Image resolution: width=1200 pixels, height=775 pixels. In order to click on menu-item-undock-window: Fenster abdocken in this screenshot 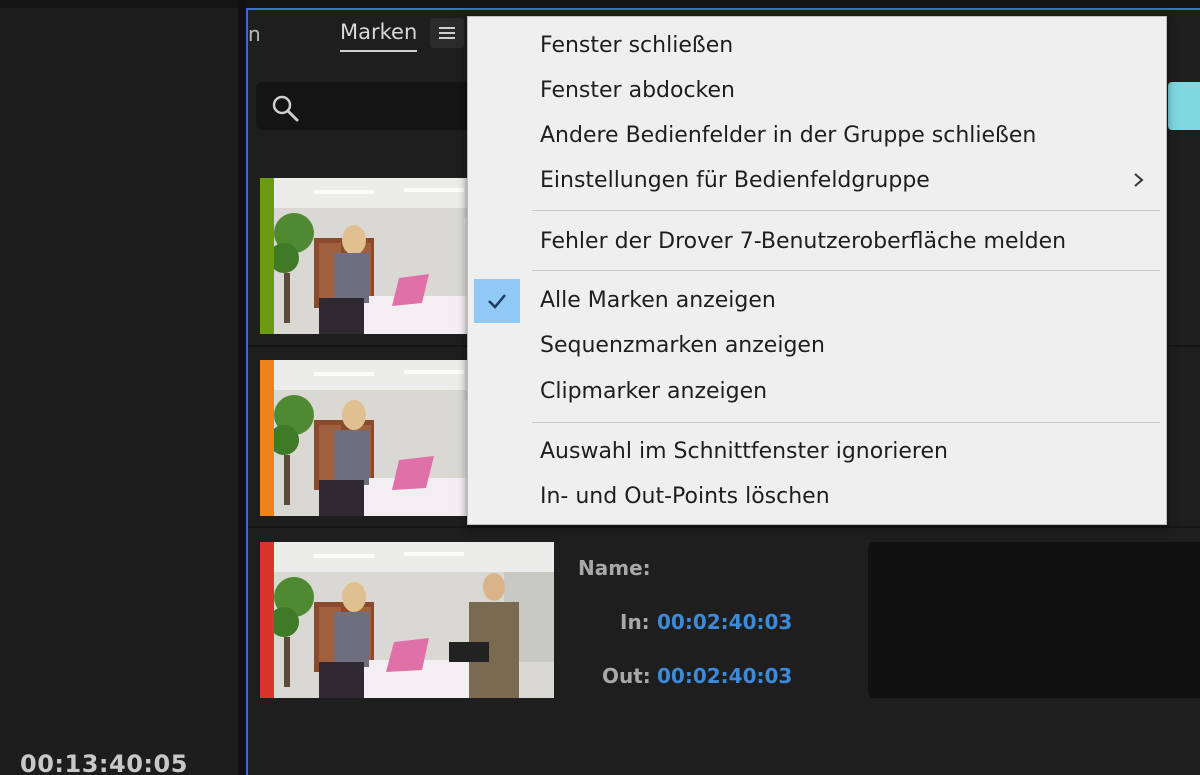, I will do `click(637, 90)`.